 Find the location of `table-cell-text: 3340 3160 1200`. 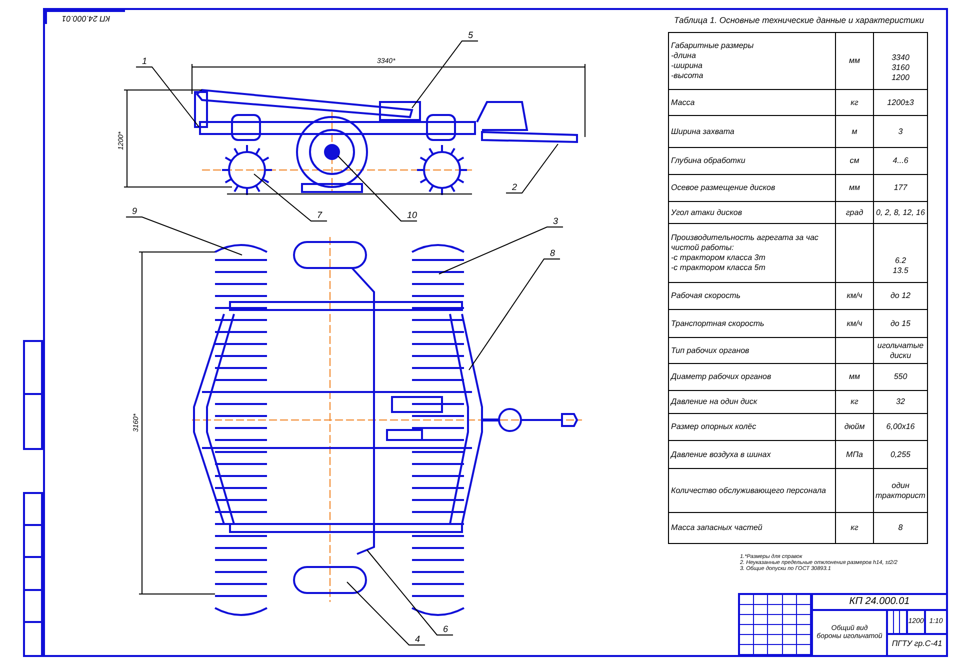

table-cell-text: 3340 3160 1200 is located at coordinates (900, 68).